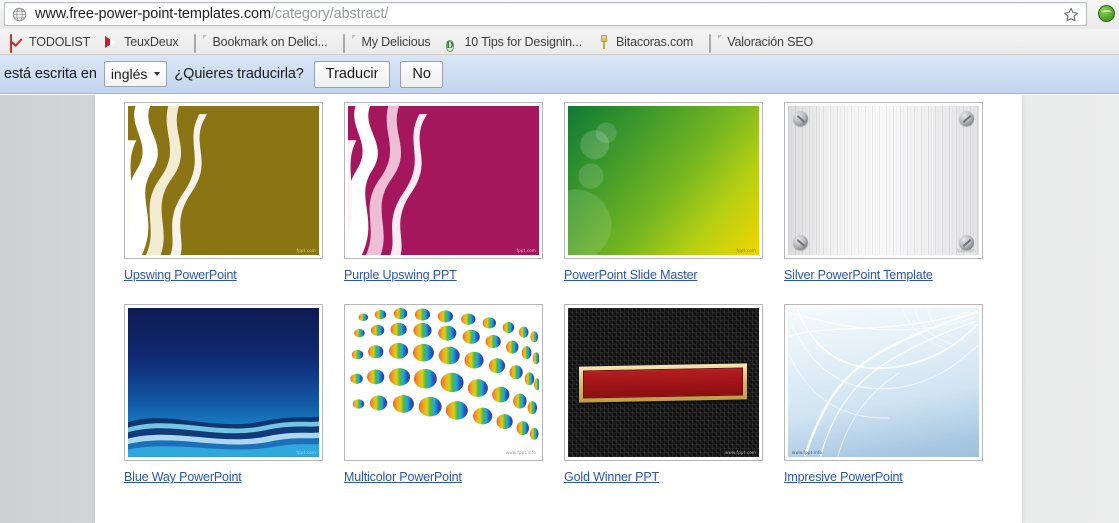 The height and width of the screenshot is (523, 1119). I want to click on template-thumbnail-blue-way: fppt.com, so click(223, 382).